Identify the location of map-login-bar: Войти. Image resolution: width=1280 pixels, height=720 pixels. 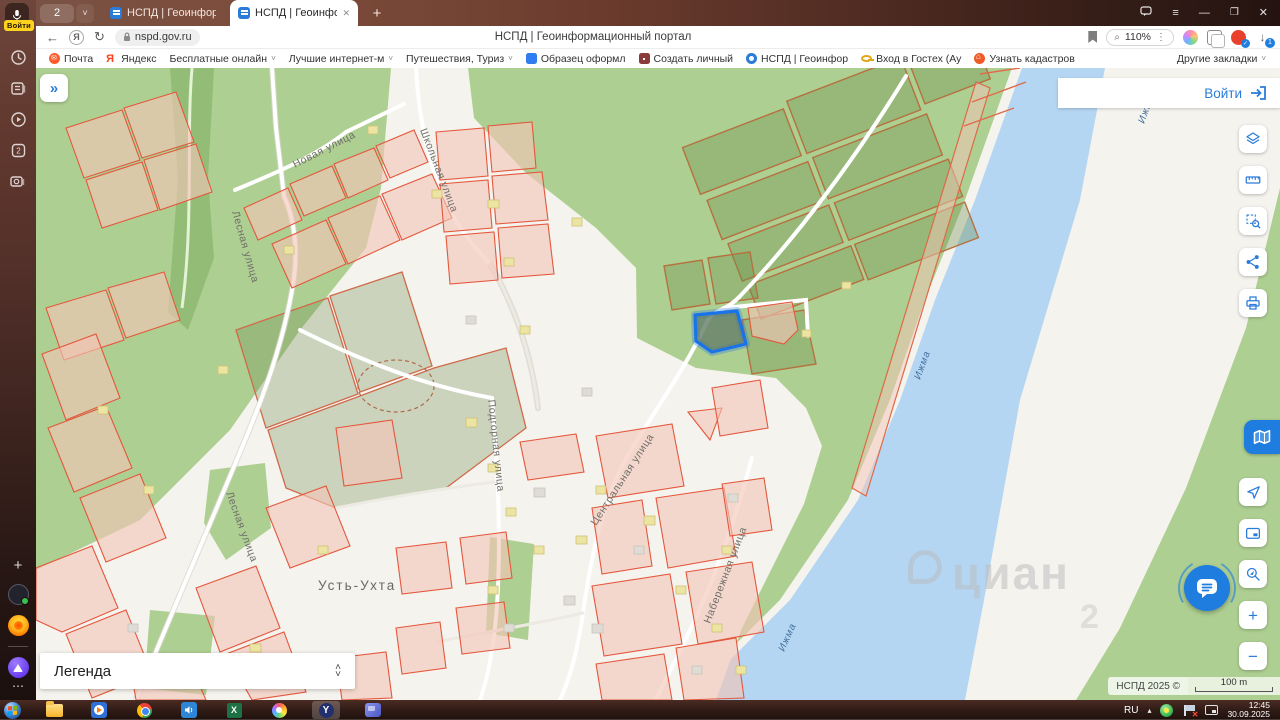
(1169, 93).